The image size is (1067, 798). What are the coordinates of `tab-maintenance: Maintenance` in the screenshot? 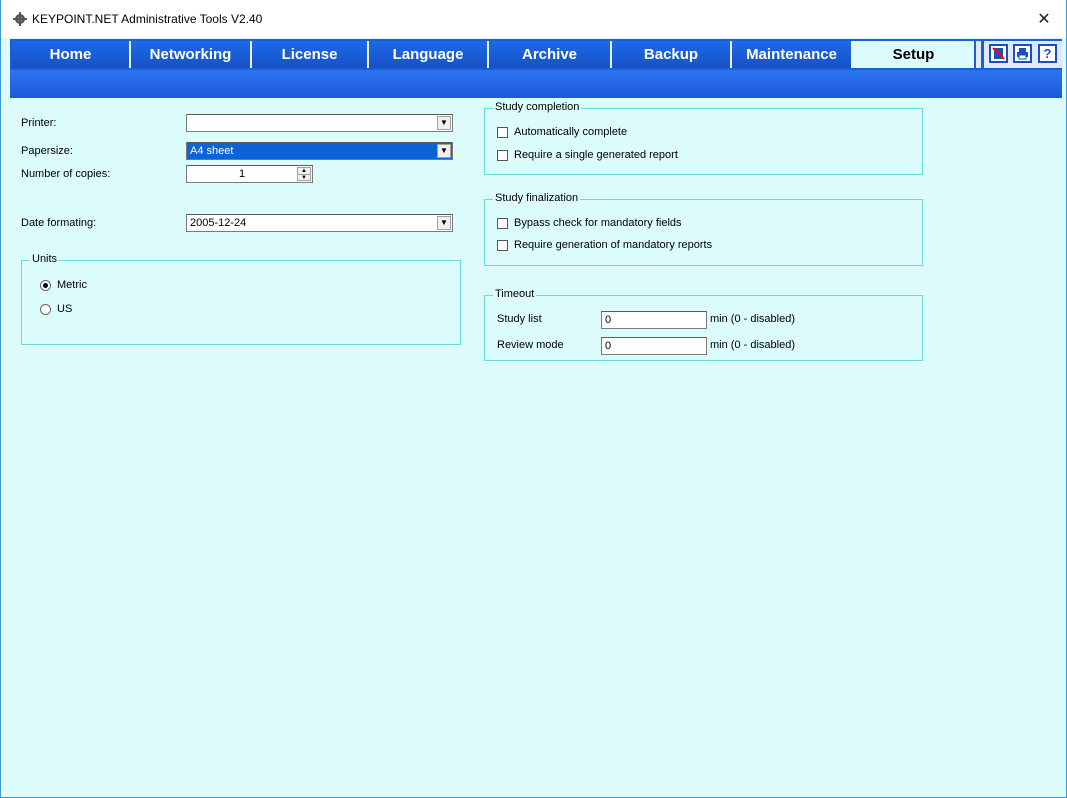 It's located at (792, 54).